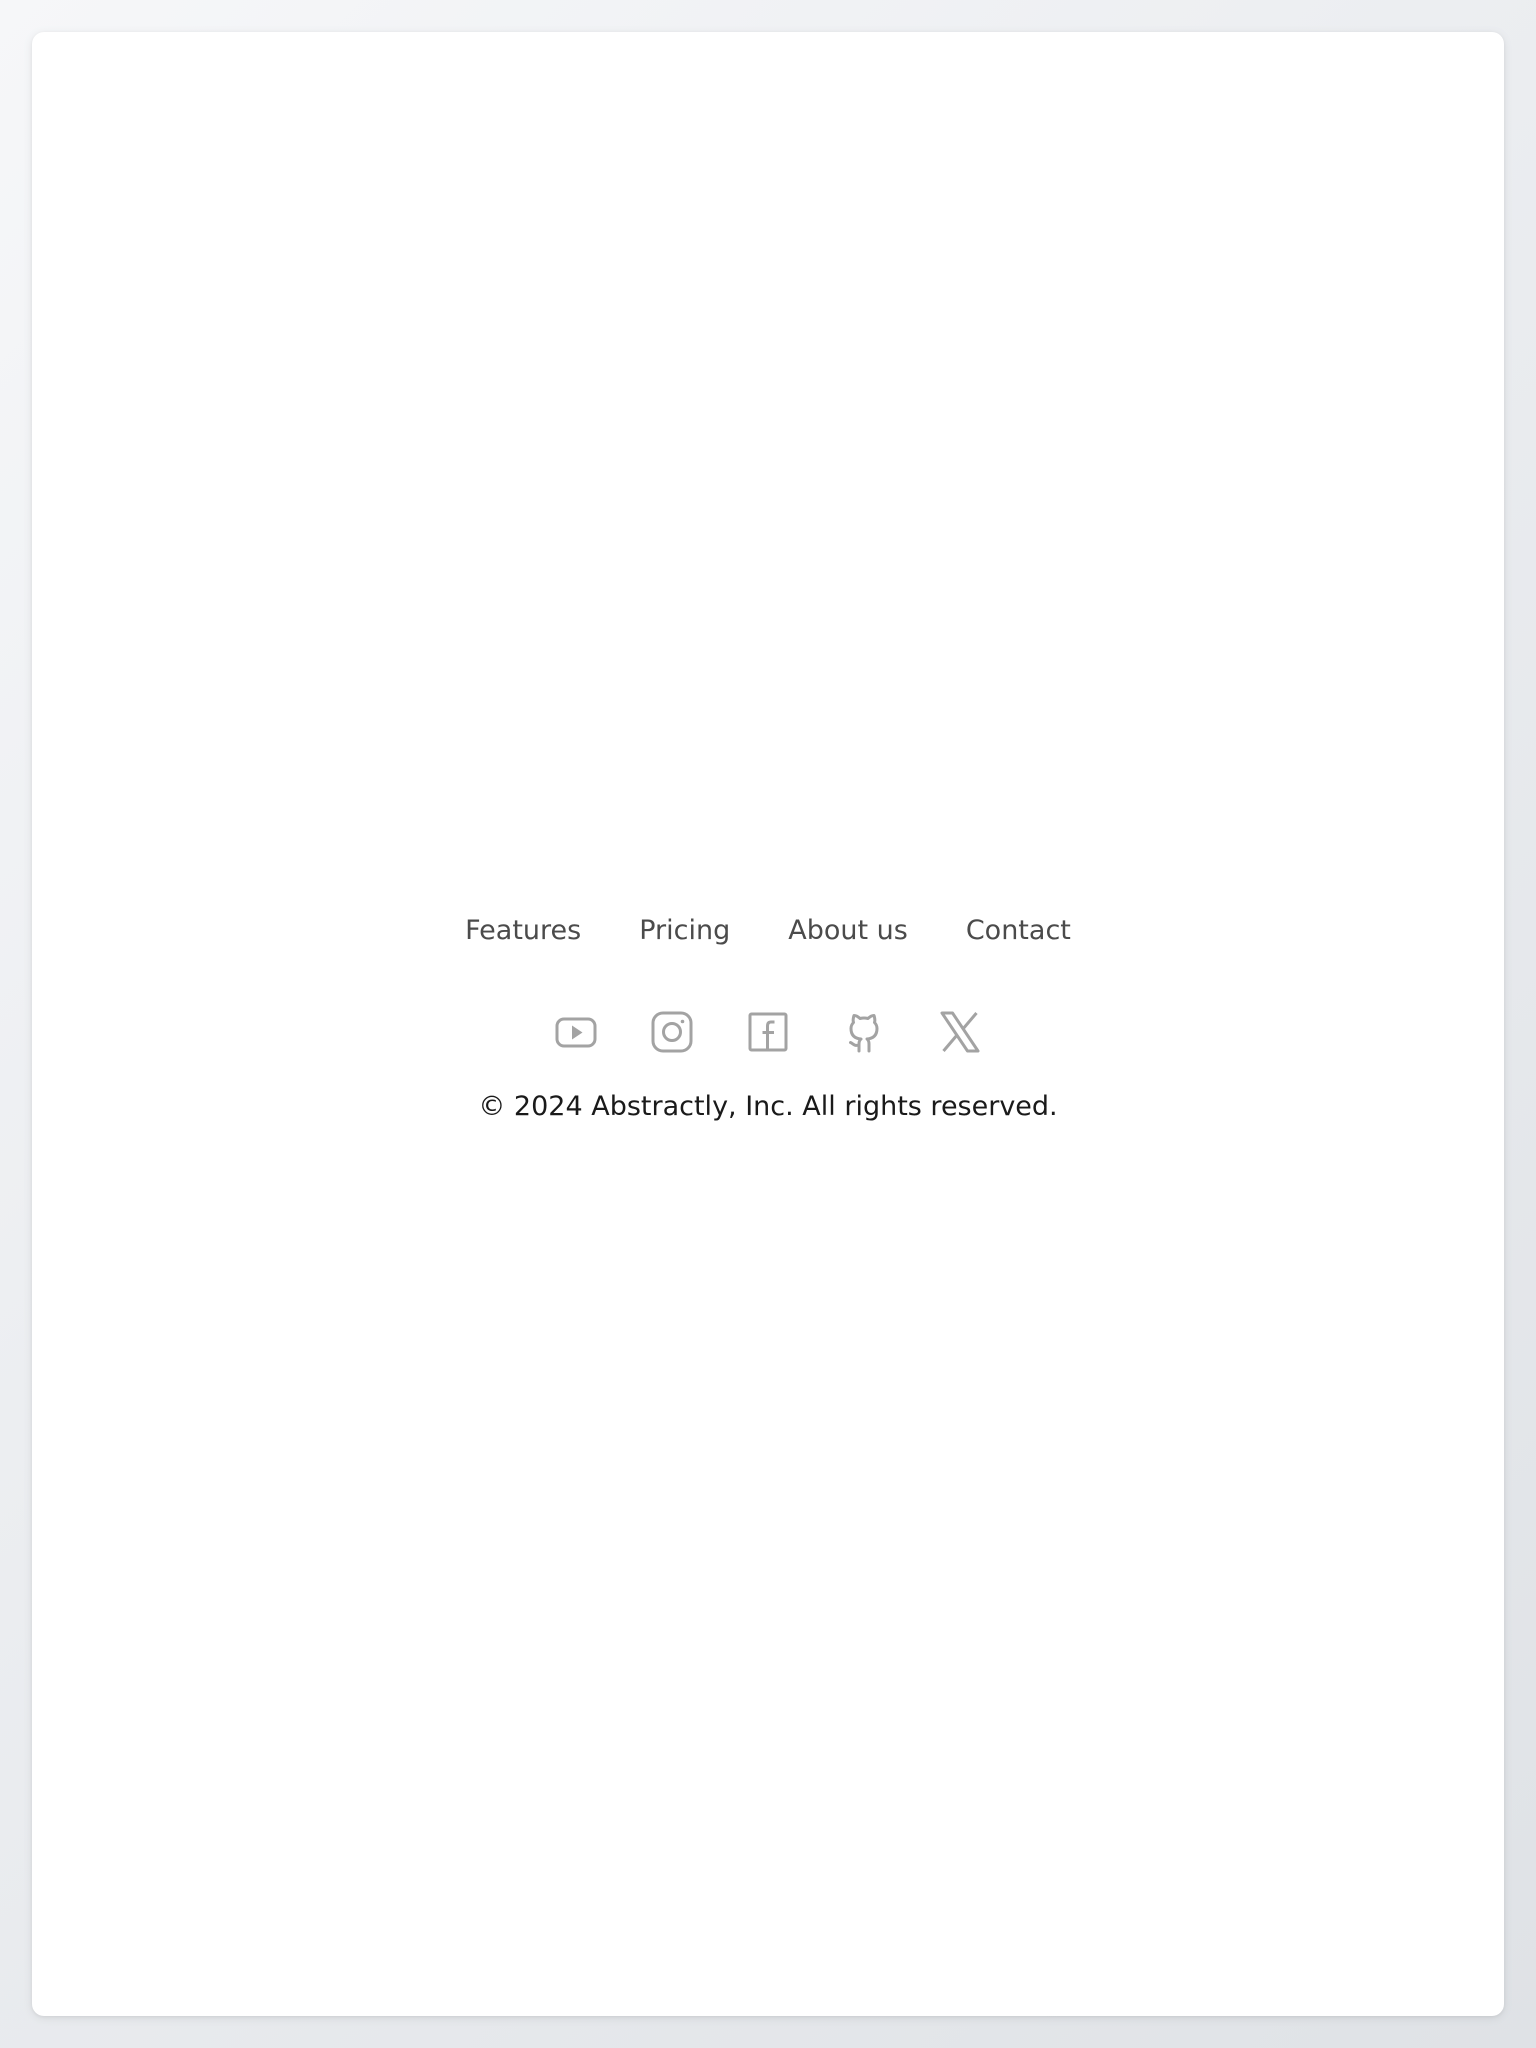  I want to click on nav-link-about-us: About us, so click(848, 931).